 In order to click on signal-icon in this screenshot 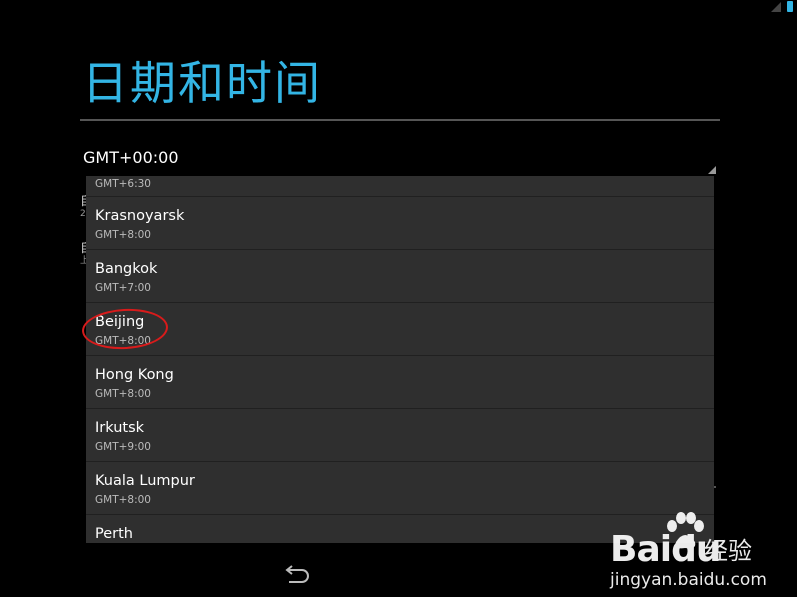, I will do `click(776, 7)`.